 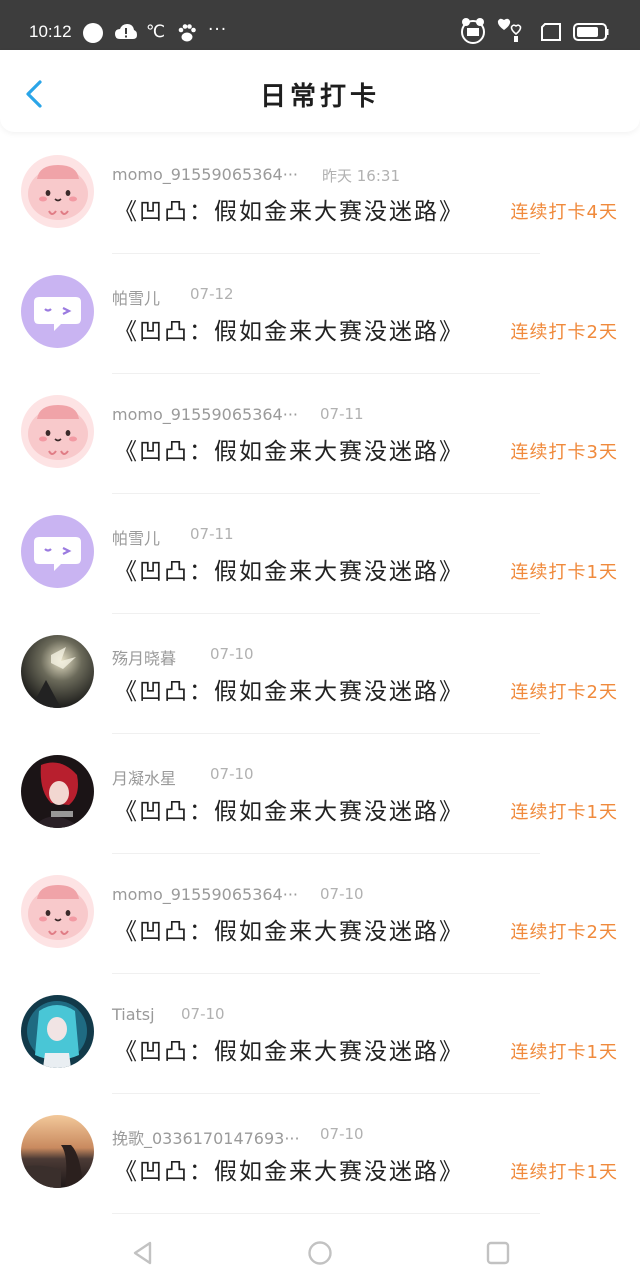 What do you see at coordinates (319, 97) in the screenshot?
I see `page-title: 日常打卡` at bounding box center [319, 97].